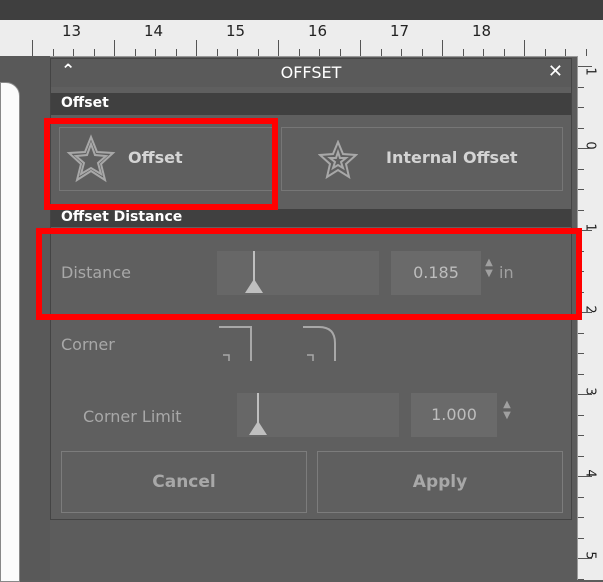 The height and width of the screenshot is (582, 603). What do you see at coordinates (309, 274) in the screenshot?
I see `highlight-distance-row` at bounding box center [309, 274].